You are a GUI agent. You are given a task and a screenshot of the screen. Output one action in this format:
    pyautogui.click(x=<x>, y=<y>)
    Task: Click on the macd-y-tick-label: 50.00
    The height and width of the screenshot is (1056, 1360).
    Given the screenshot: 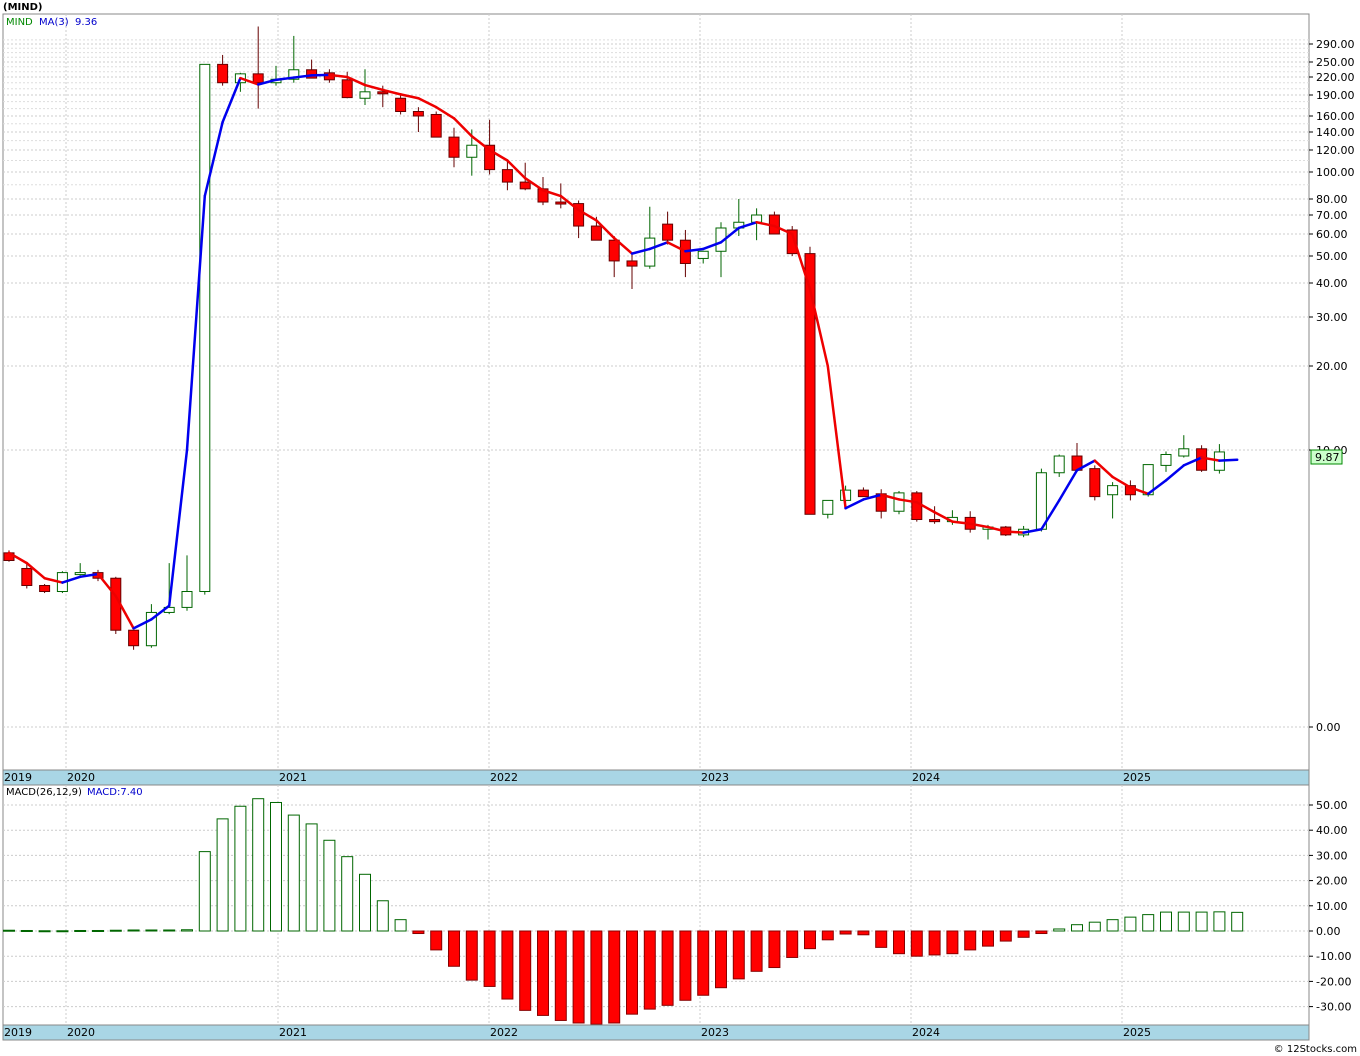 What is the action you would take?
    pyautogui.click(x=1332, y=805)
    